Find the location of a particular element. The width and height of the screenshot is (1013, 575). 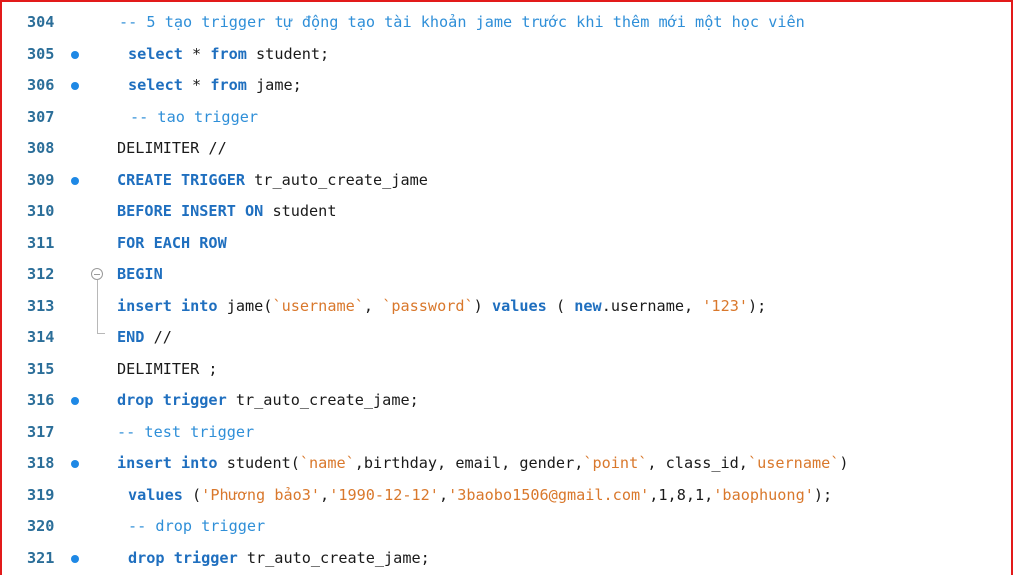

code-text: CREATE TRIGGER tr_auto_create_jame is located at coordinates (272, 181).